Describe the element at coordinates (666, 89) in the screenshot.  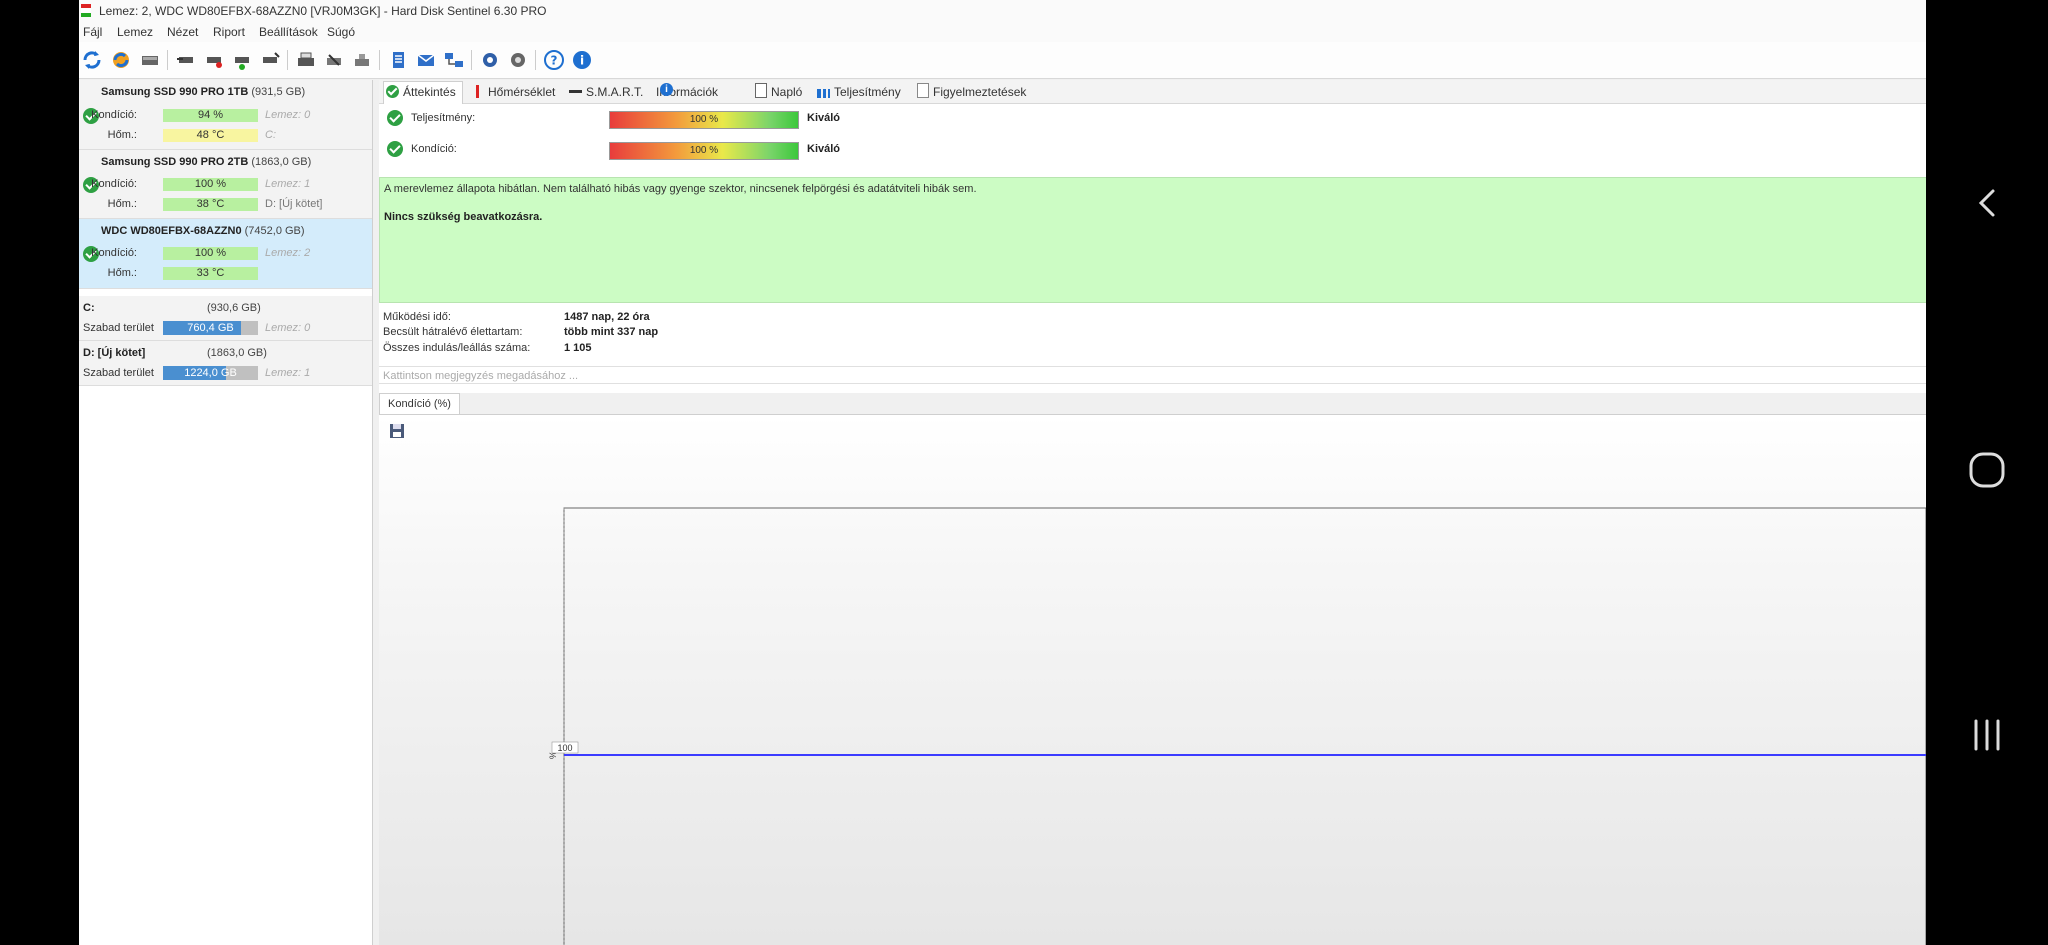
I see `info-small-icon: i` at that location.